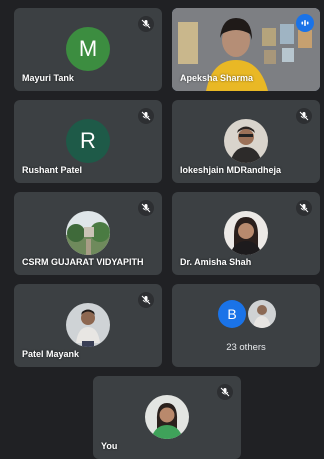 This screenshot has height=459, width=324. Describe the element at coordinates (52, 170) in the screenshot. I see `participant-name: Rushant Patel` at that location.